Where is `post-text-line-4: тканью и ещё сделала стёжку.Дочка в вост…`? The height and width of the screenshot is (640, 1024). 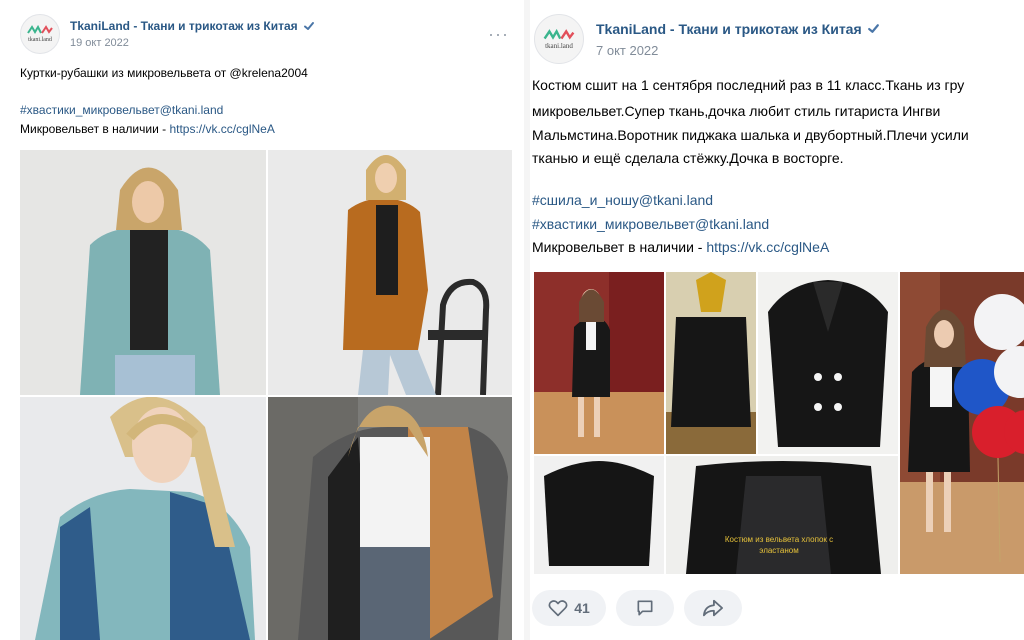
post-text-line-4: тканью и ещё сделала стёжку.Дочка в вост… is located at coordinates (688, 158).